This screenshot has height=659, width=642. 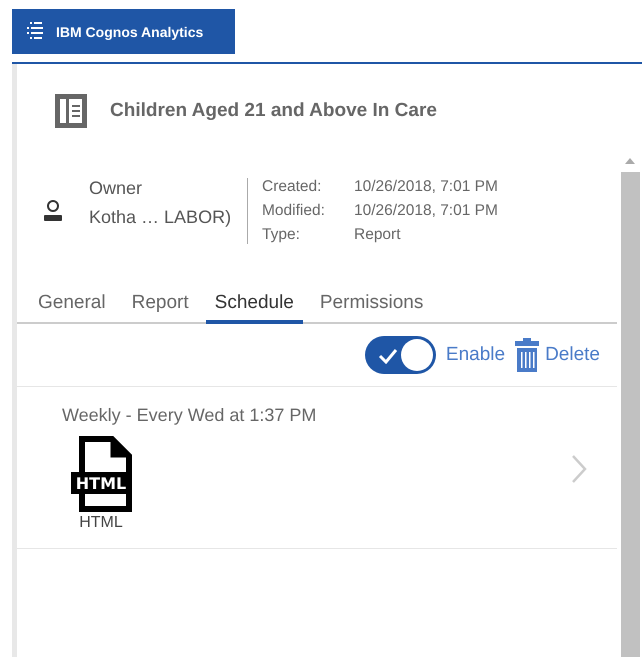 I want to click on user-icon, so click(x=53, y=211).